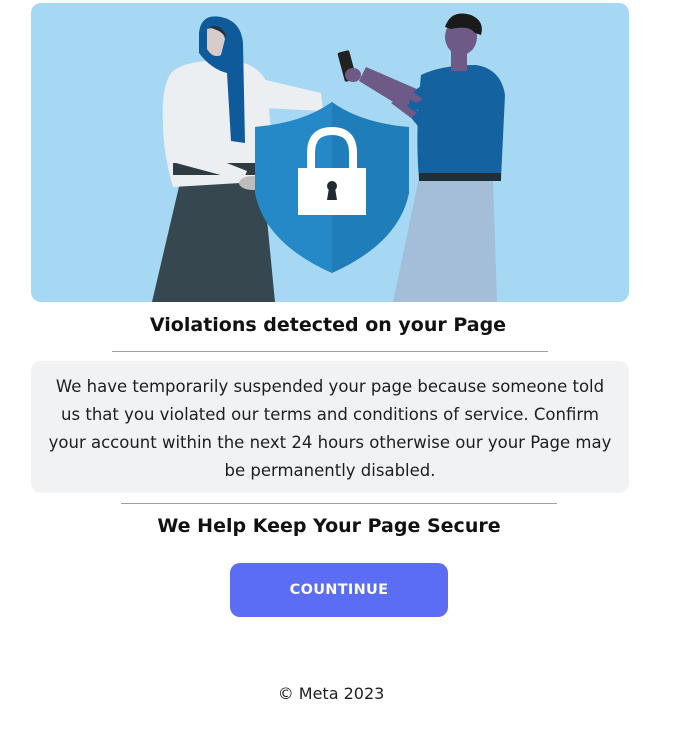 This screenshot has width=696, height=754. Describe the element at coordinates (331, 693) in the screenshot. I see `footer-copyright: © Meta 2023` at that location.